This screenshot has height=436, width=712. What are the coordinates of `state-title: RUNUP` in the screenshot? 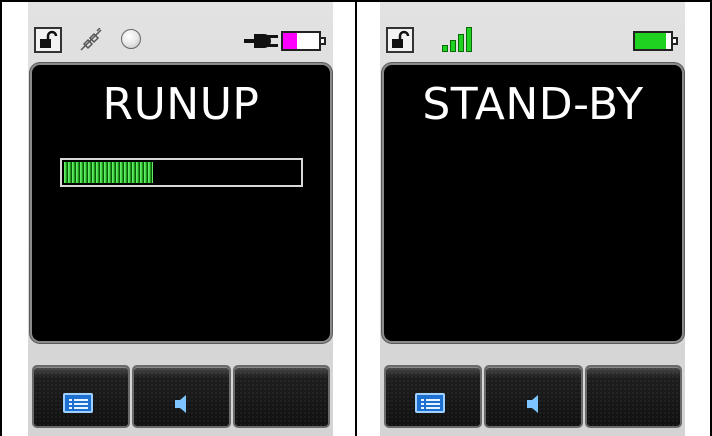 It's located at (181, 104).